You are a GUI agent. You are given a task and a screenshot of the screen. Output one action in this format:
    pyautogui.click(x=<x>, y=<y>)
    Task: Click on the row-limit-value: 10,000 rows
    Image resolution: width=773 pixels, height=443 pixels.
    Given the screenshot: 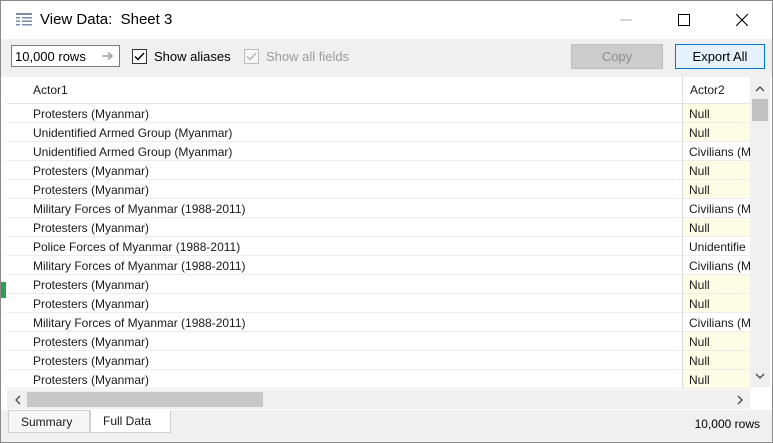 What is the action you would take?
    pyautogui.click(x=50, y=56)
    